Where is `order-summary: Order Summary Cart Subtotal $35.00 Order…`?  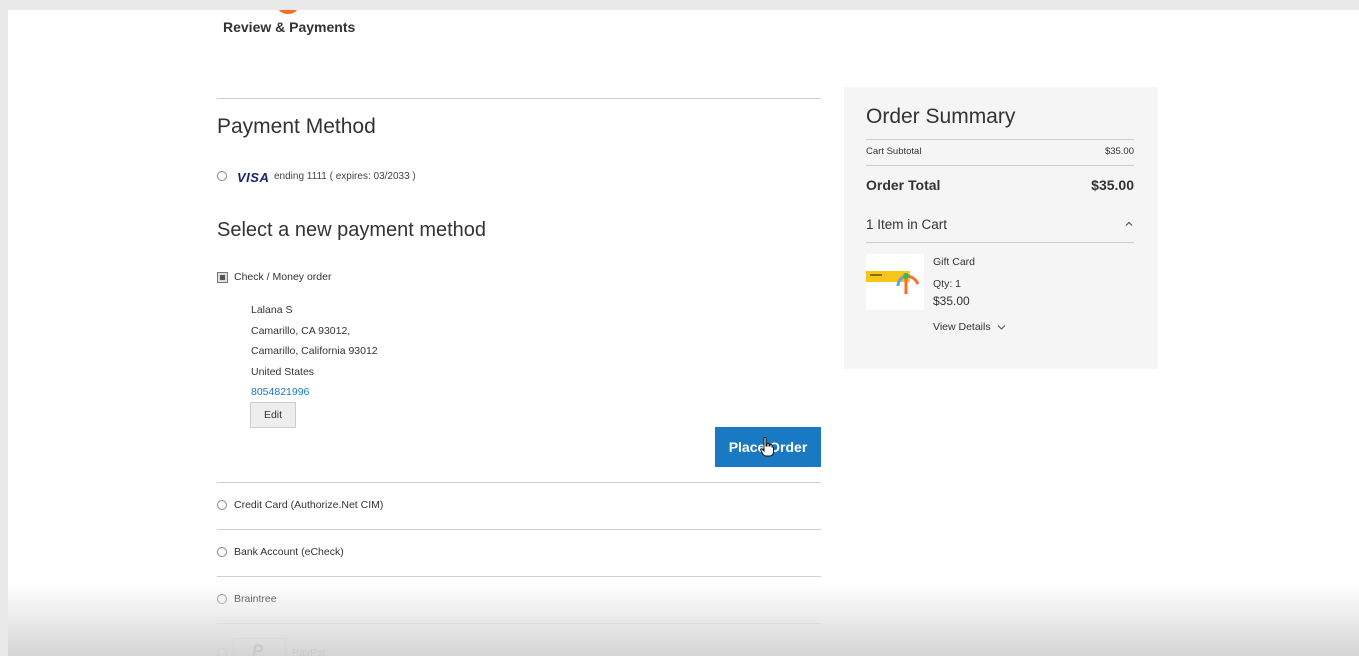
order-summary: Order Summary Cart Subtotal $35.00 Order… is located at coordinates (1001, 228).